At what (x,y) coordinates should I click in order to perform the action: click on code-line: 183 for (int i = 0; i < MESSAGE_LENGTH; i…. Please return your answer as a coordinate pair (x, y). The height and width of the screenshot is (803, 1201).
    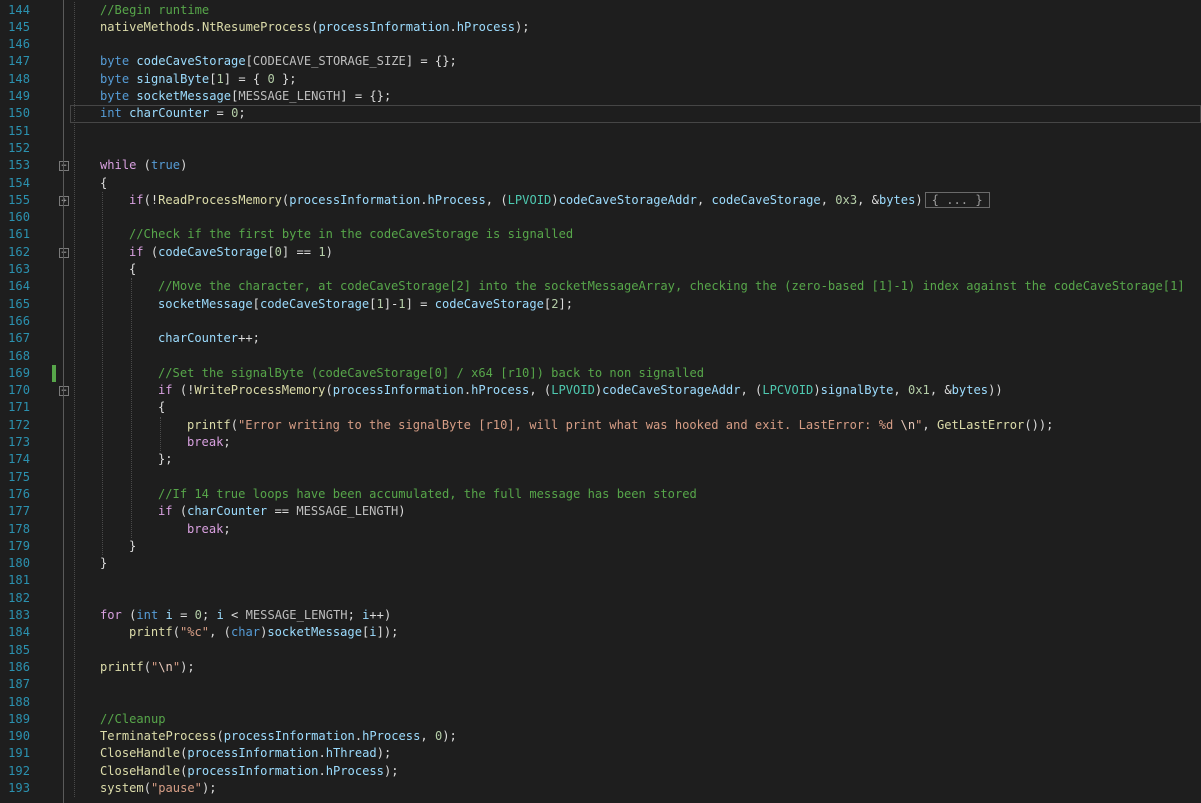
    Looking at the image, I should click on (600, 615).